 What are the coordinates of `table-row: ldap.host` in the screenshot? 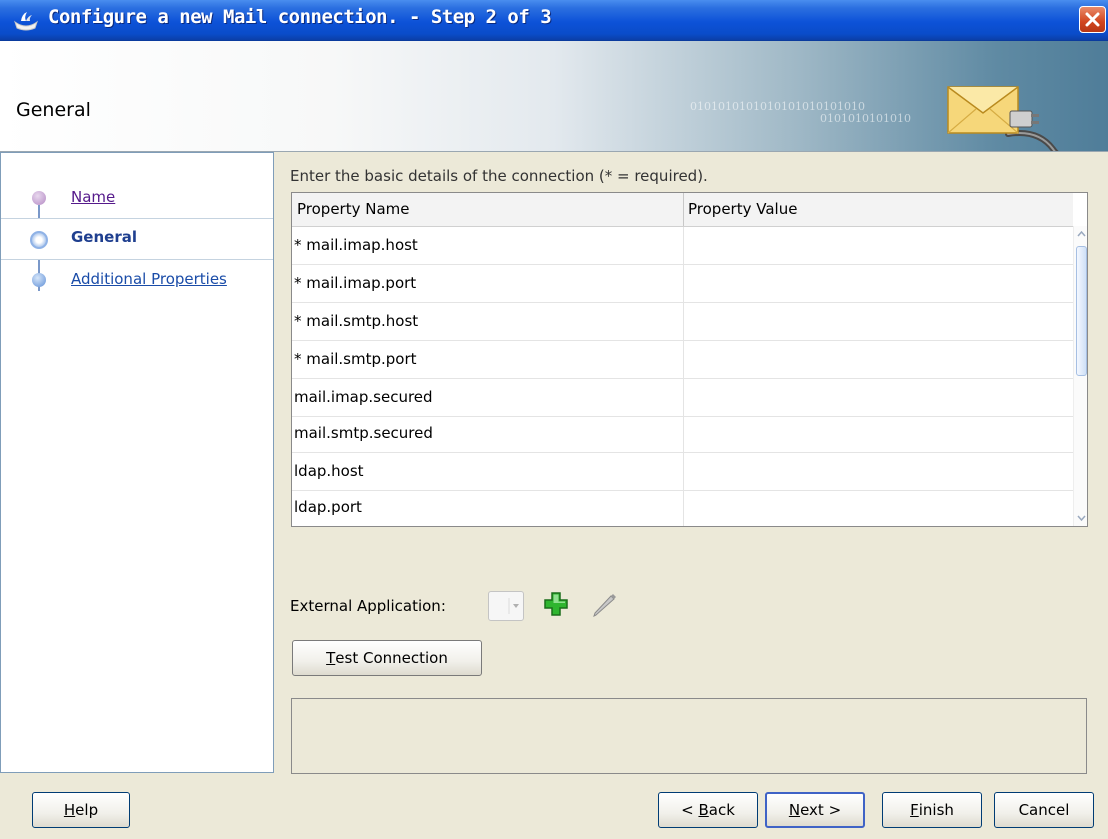 It's located at (682, 472).